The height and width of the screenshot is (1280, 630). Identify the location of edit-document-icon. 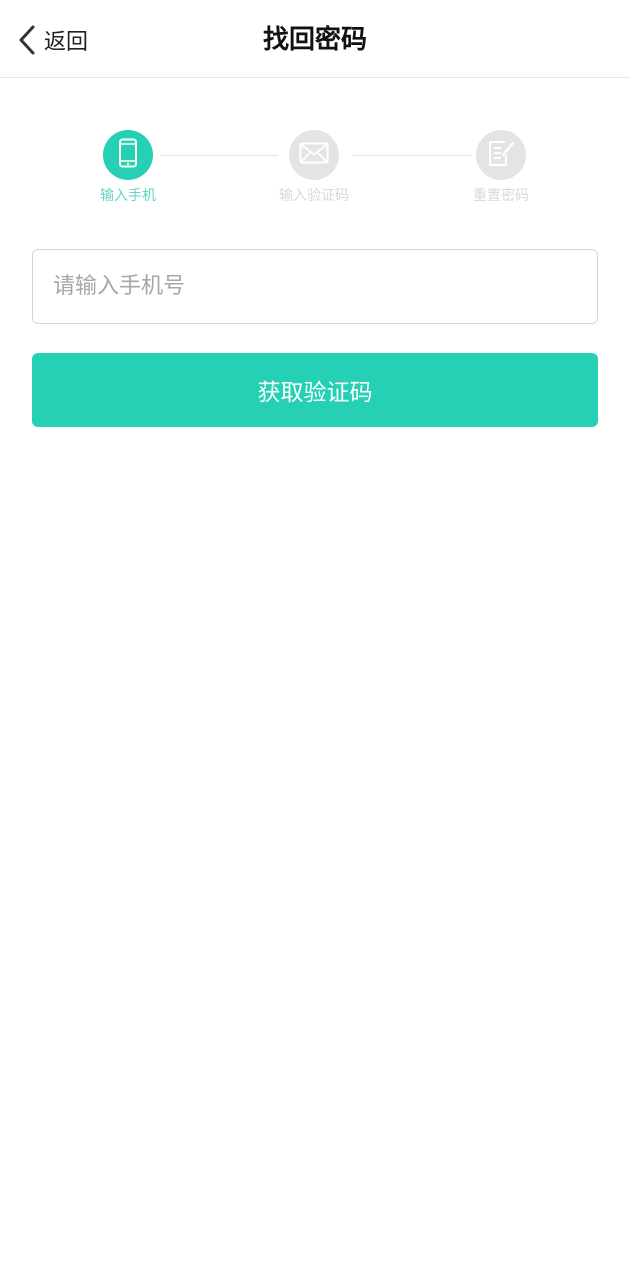
(501, 155).